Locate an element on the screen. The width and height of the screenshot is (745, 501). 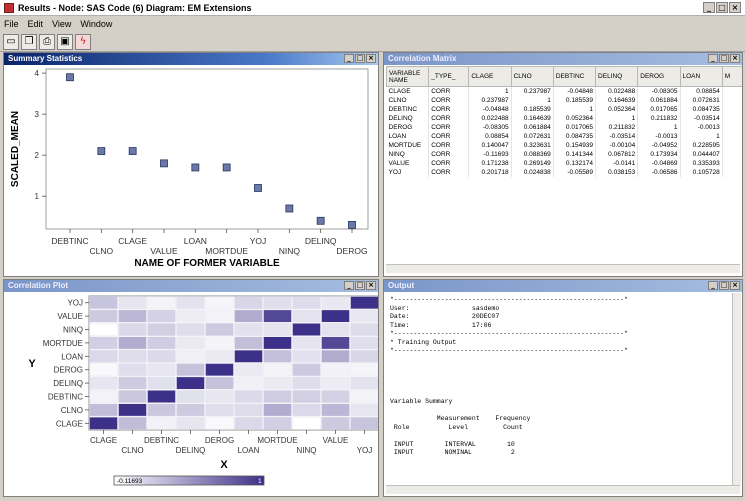
panel-title: Summary Statistics is located at coordinates (45, 58).